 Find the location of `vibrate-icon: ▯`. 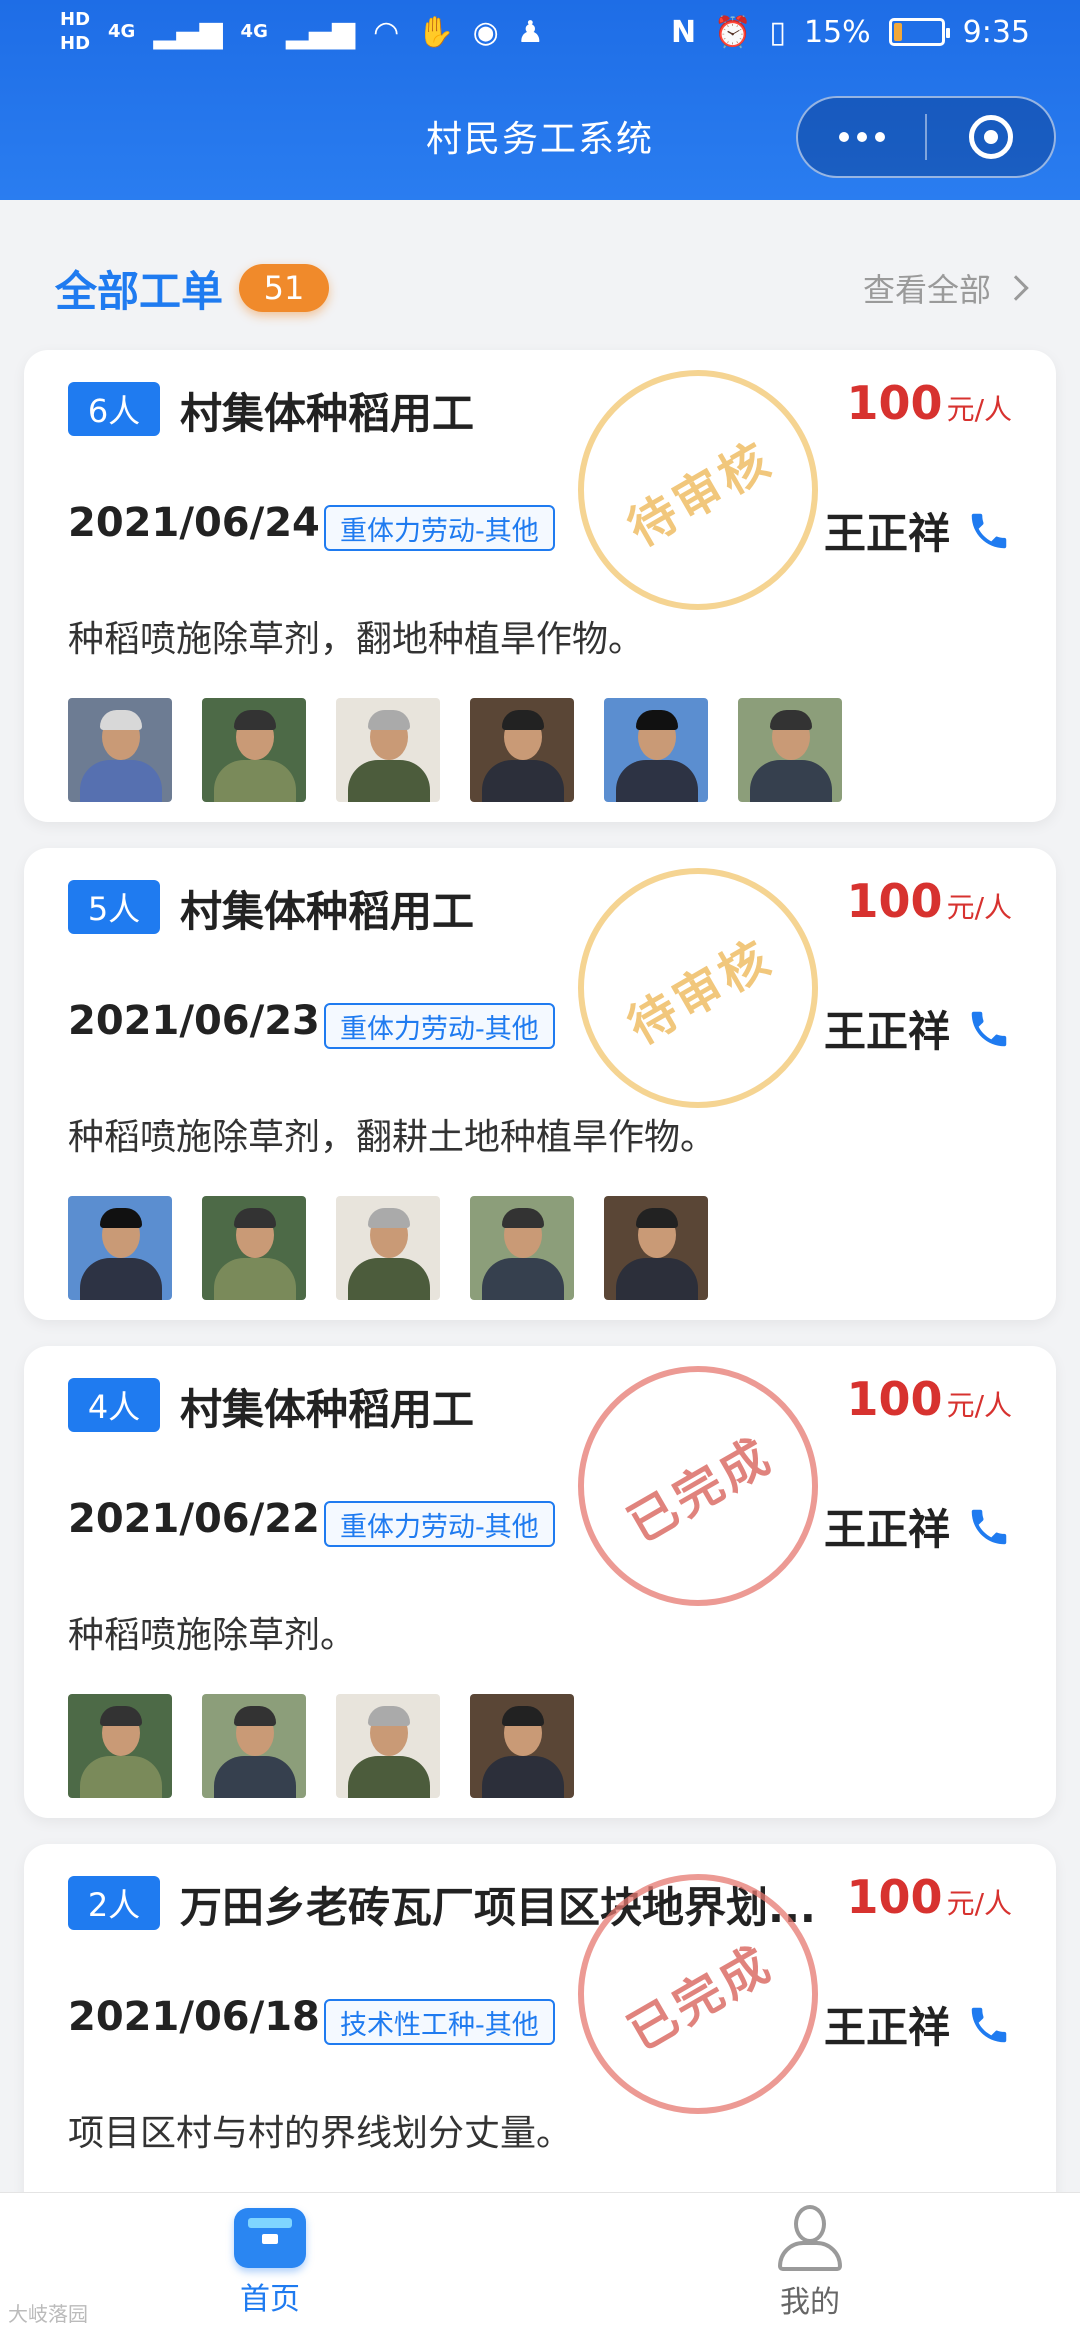

vibrate-icon: ▯ is located at coordinates (777, 32).